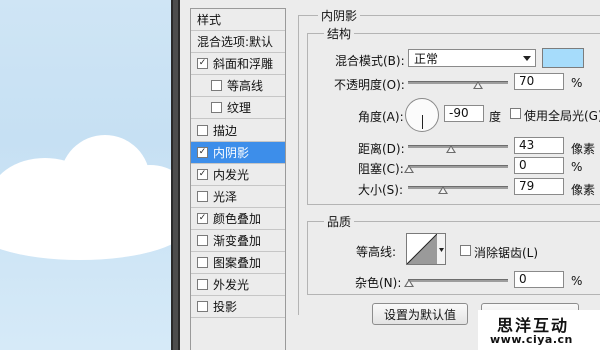 Image resolution: width=600 pixels, height=350 pixels. What do you see at coordinates (209, 20) in the screenshot?
I see `styles-header-label: 样式` at bounding box center [209, 20].